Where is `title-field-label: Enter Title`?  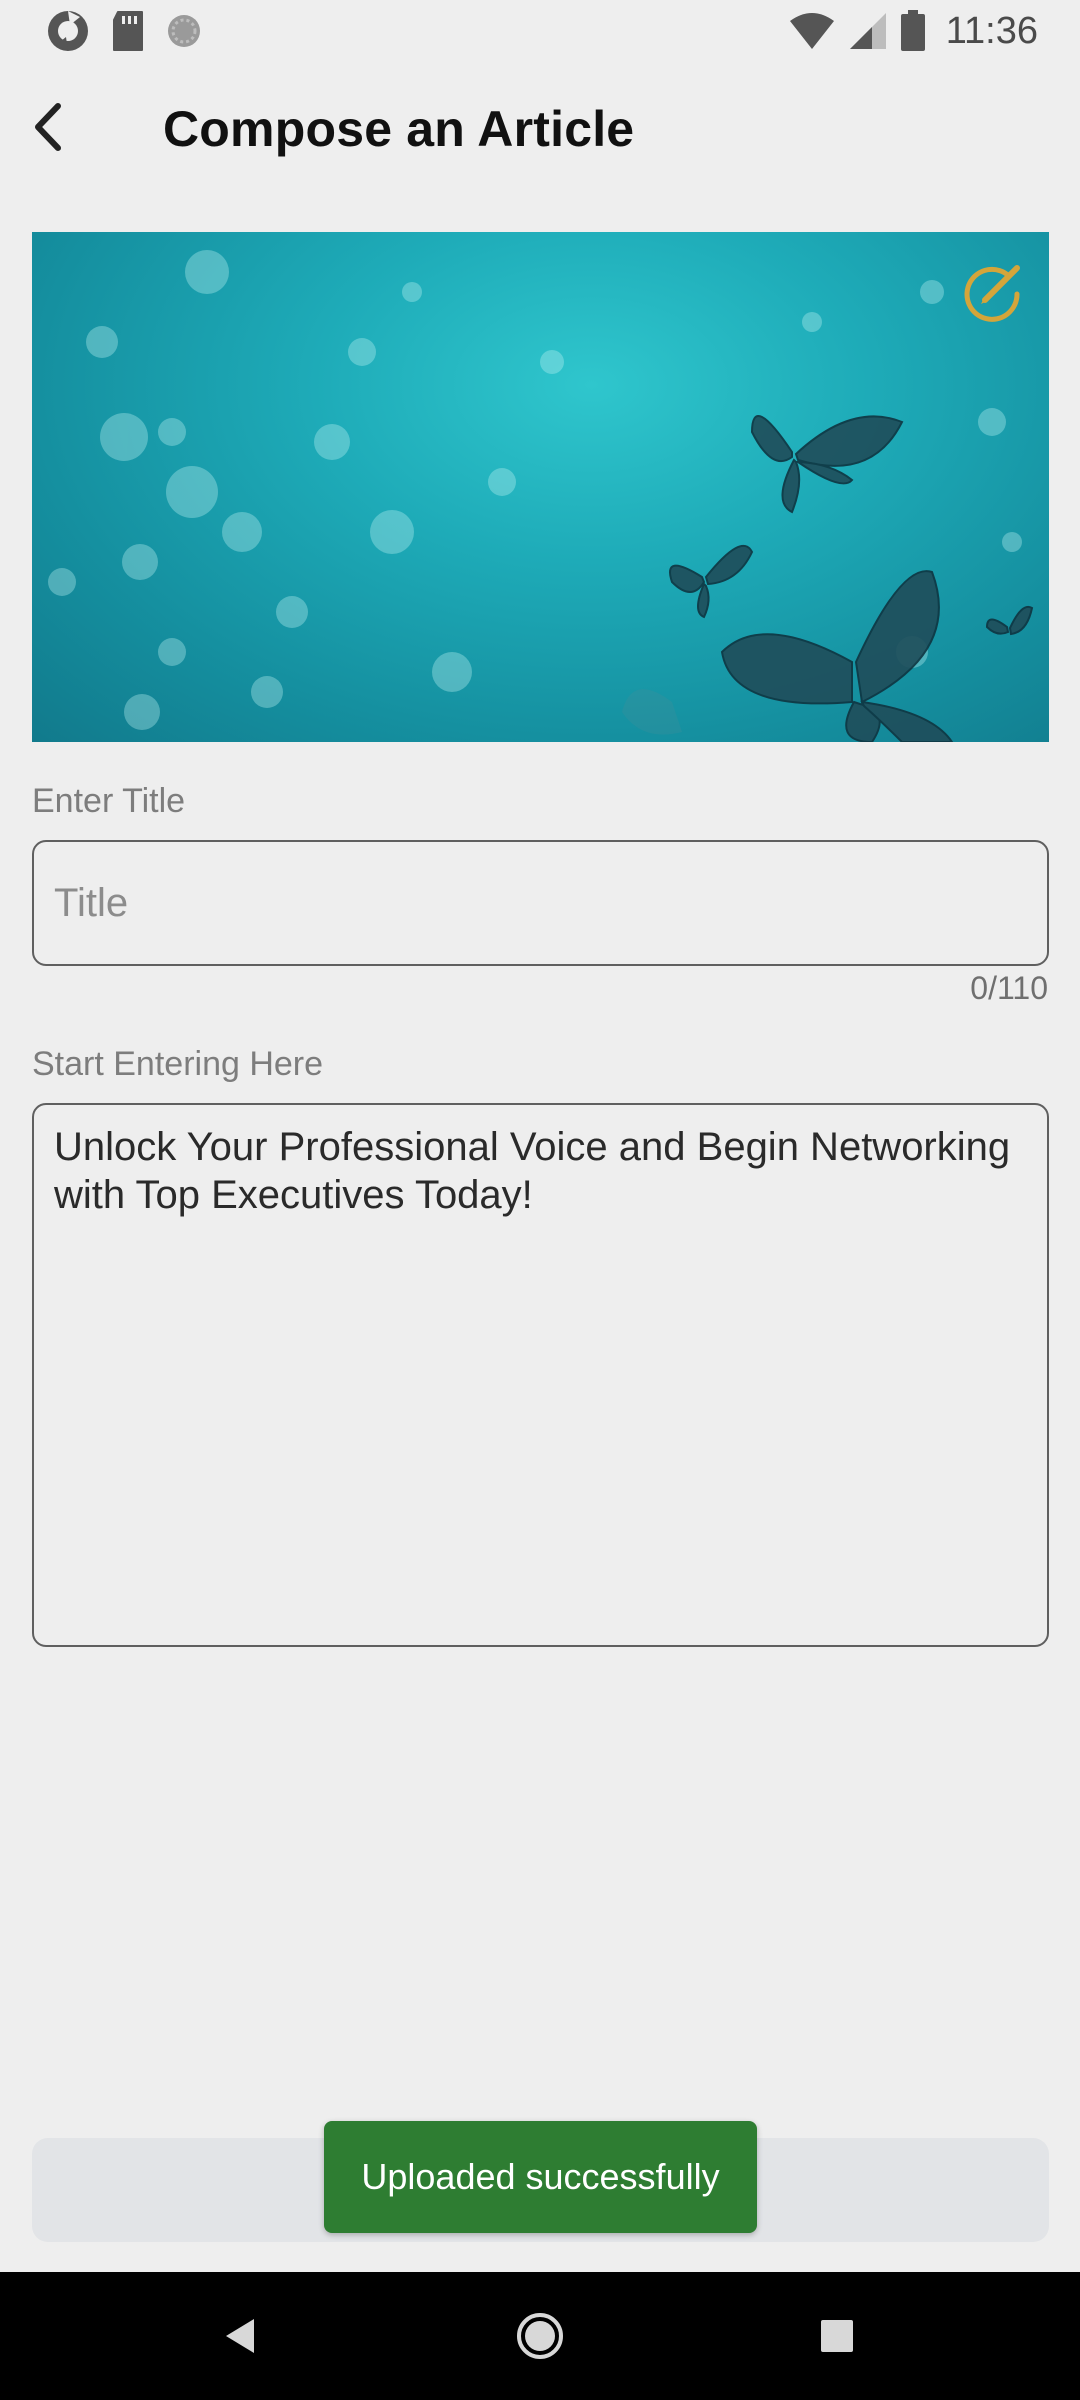
title-field-label: Enter Title is located at coordinates (109, 801).